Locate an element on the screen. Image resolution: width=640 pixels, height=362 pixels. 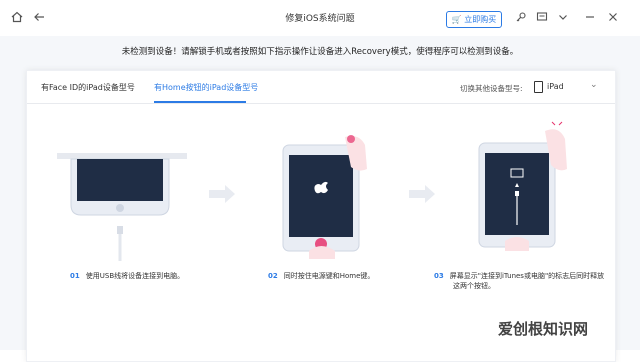
device-model-dropdown: iPad ⌄ is located at coordinates (567, 87).